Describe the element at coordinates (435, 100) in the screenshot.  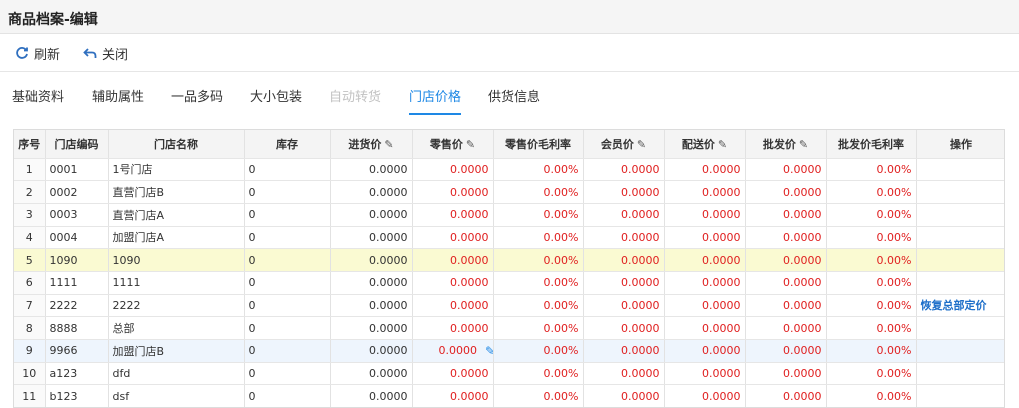
I see `tab-store-price: 门店价格` at that location.